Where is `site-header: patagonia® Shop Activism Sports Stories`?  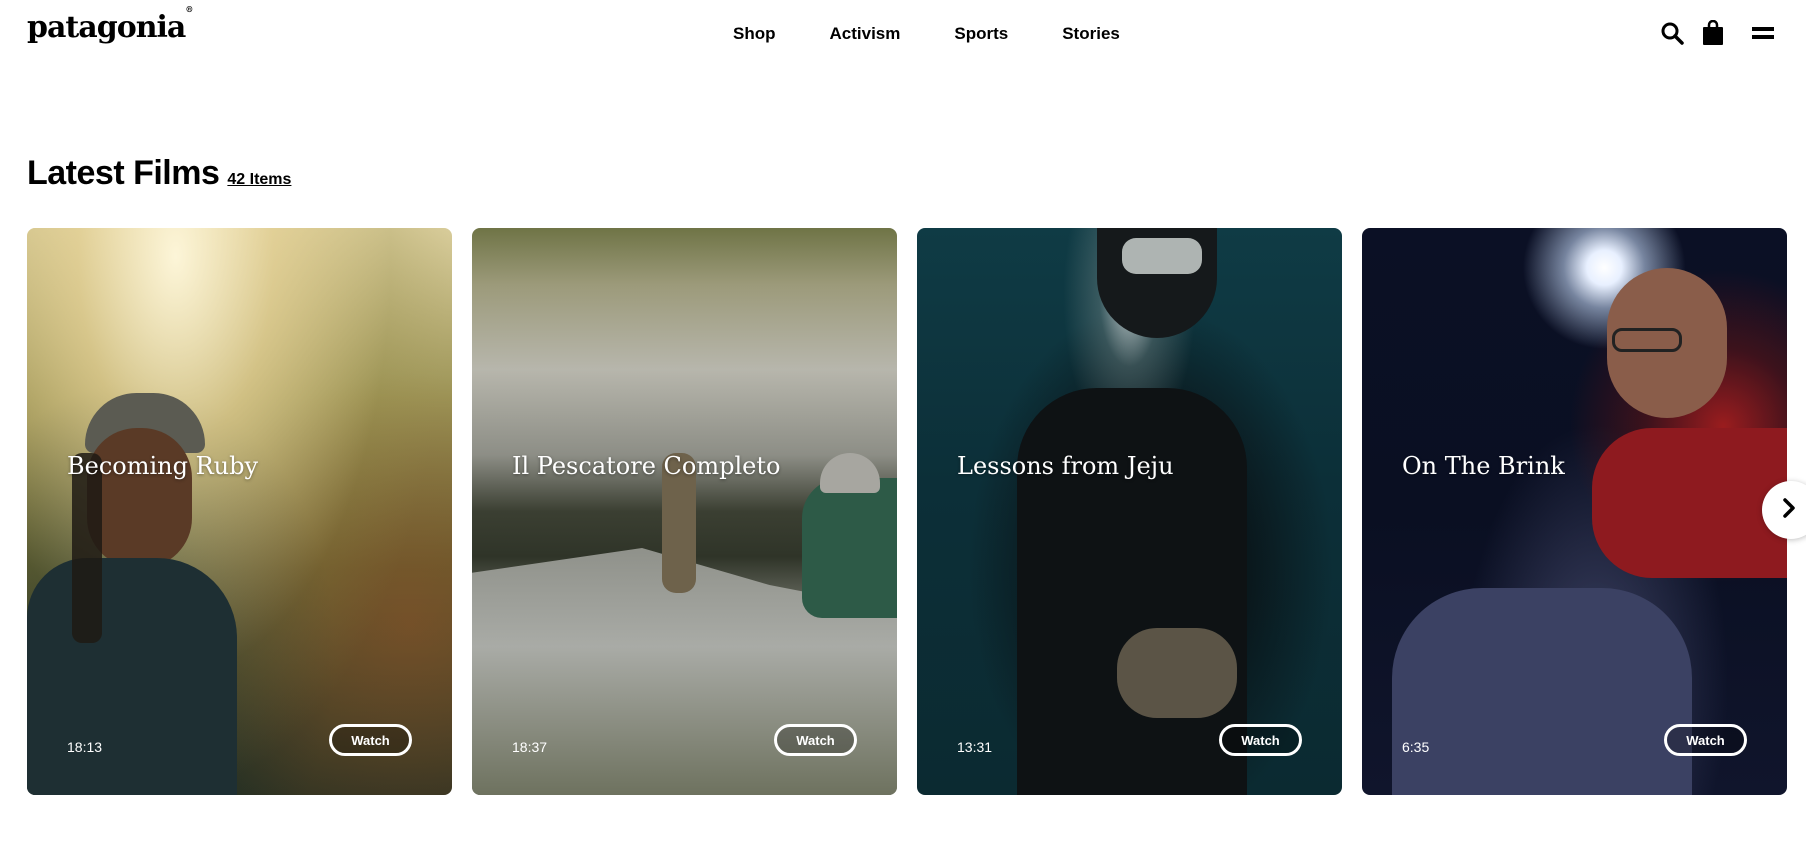 site-header: patagonia® Shop Activism Sports Stories is located at coordinates (903, 35).